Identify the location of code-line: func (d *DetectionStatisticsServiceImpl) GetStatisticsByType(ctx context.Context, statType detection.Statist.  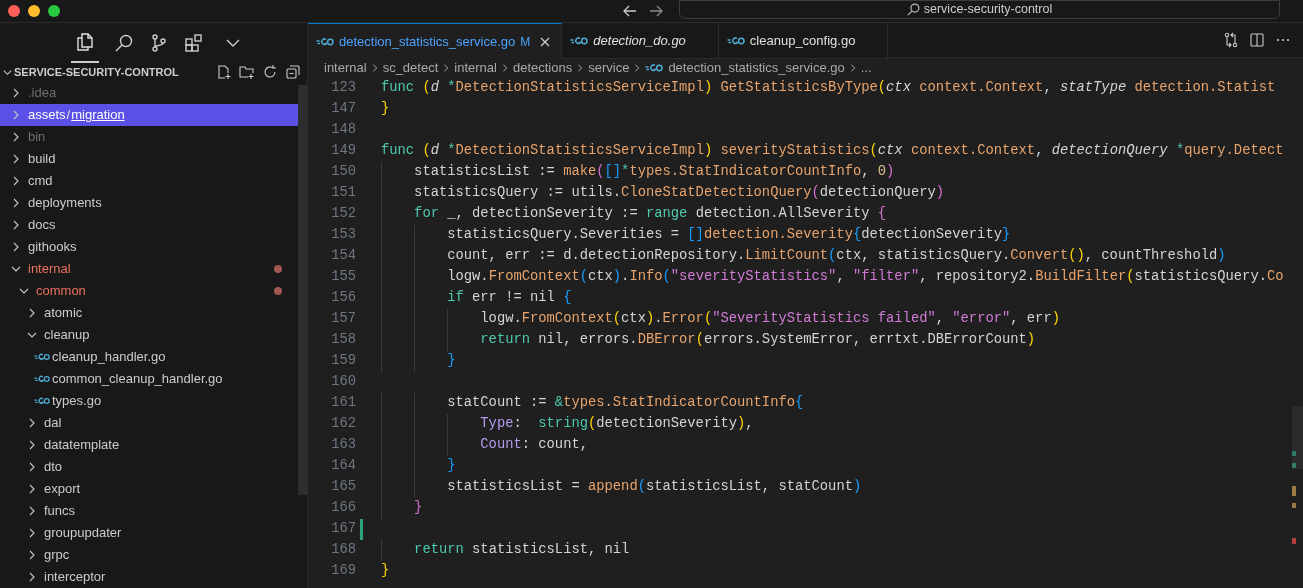
(828, 88).